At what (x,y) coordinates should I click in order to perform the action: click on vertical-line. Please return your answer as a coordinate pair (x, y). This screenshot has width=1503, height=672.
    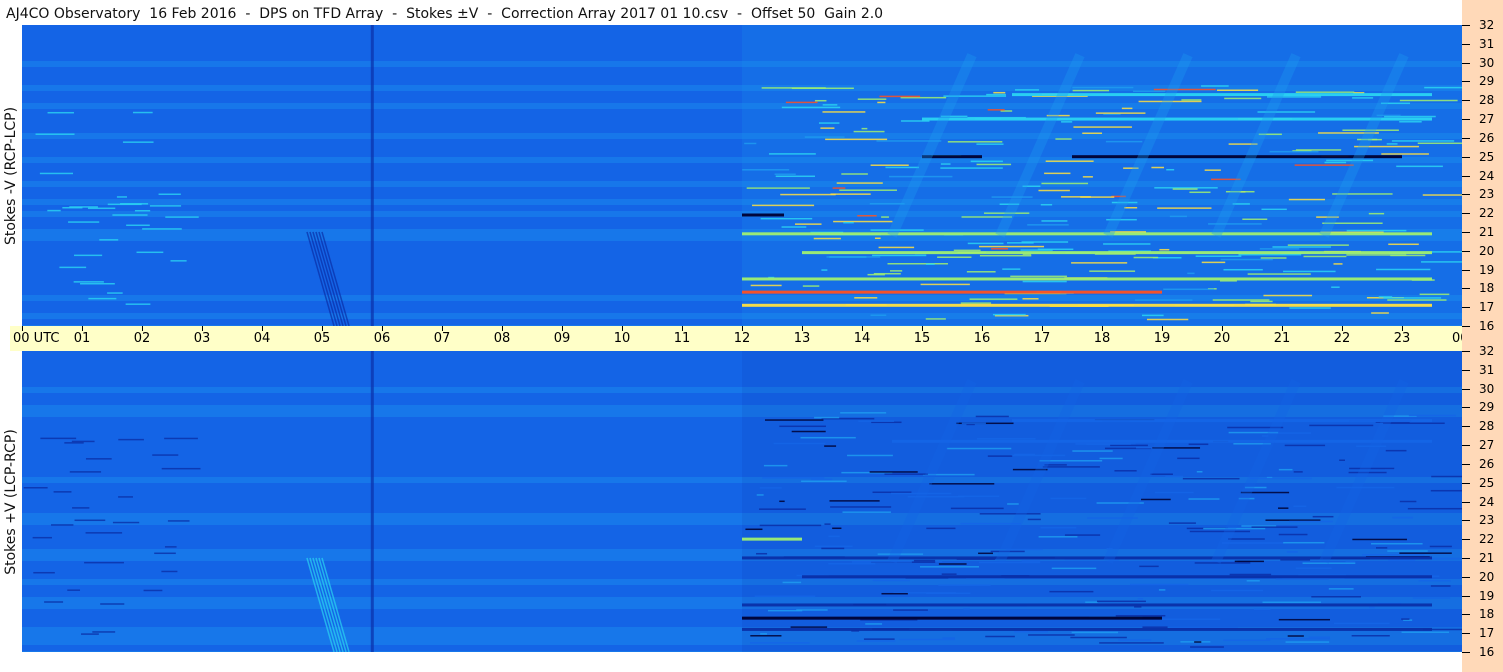
    Looking at the image, I should click on (372, 175).